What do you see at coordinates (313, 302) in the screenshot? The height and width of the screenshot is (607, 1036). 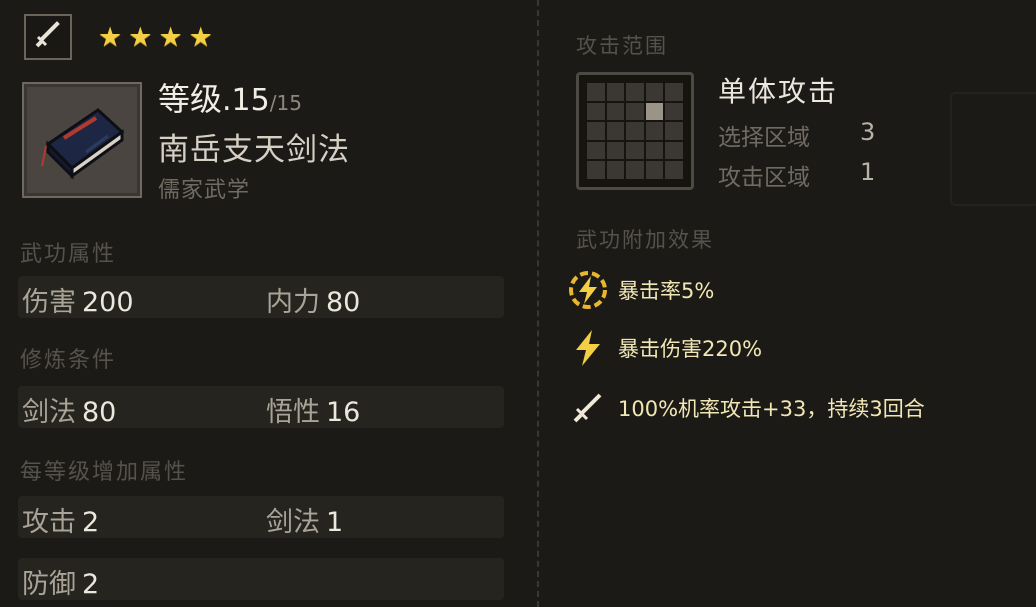 I see `inner-power-stat: 内力 80` at bounding box center [313, 302].